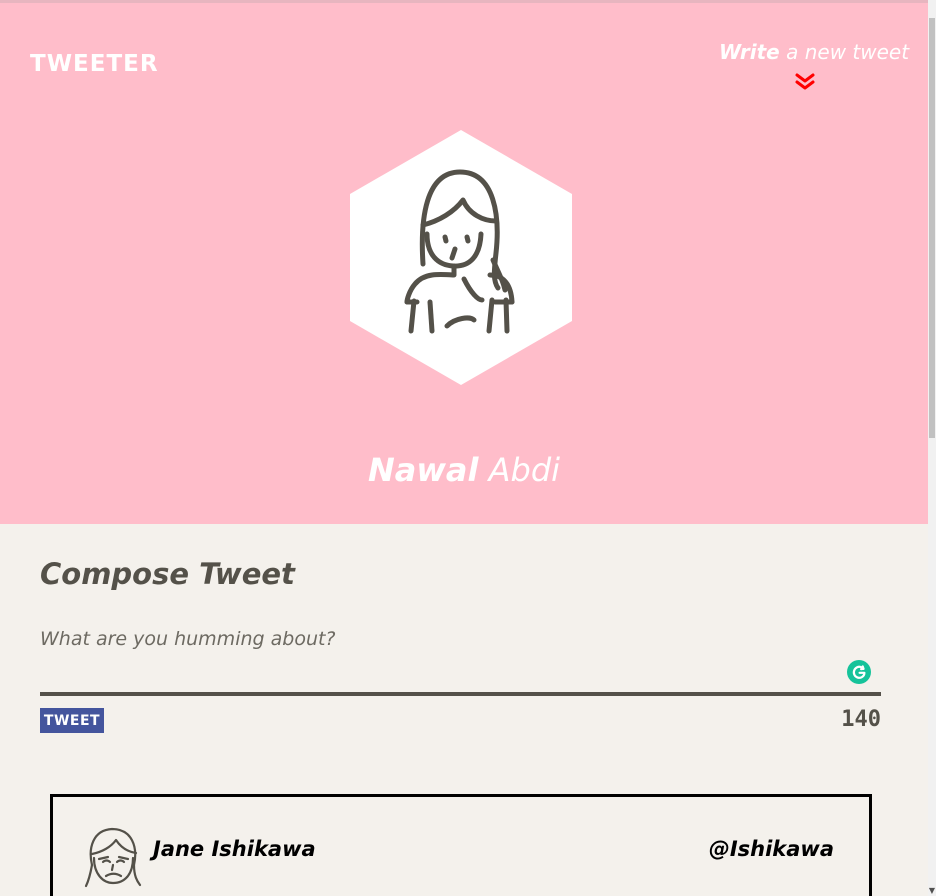  I want to click on woman-avatar-icon, so click(461, 257).